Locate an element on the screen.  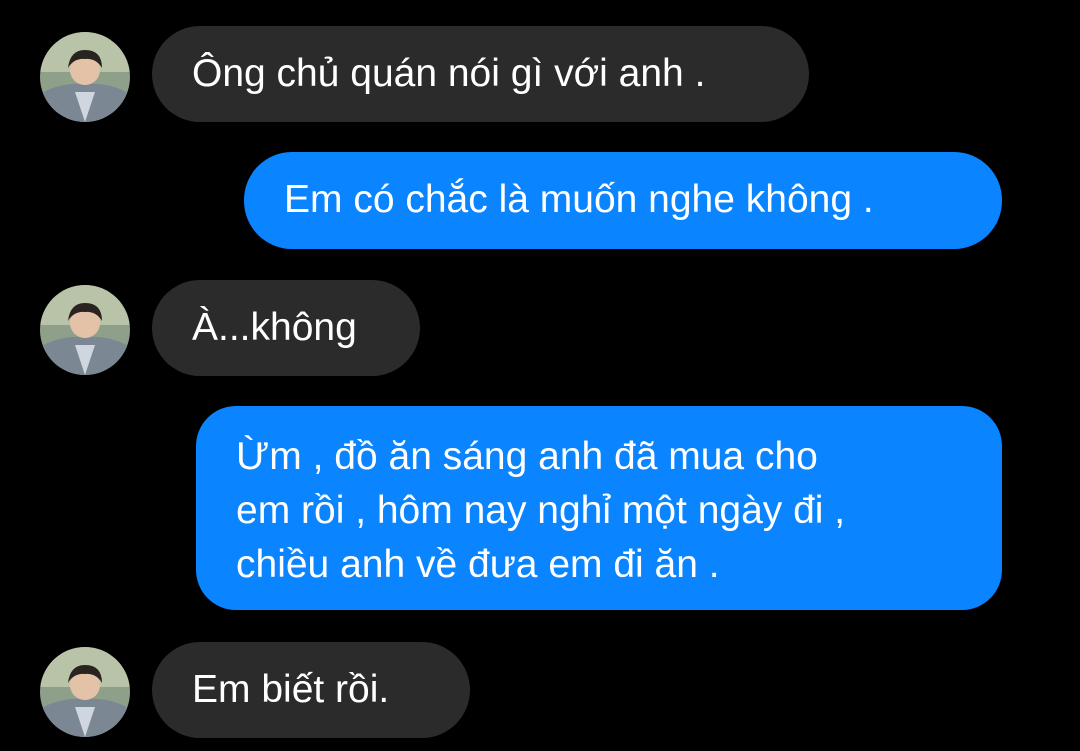
message-text-line: em rồi , hôm nay nghỉ một ngày đi , is located at coordinates (541, 510).